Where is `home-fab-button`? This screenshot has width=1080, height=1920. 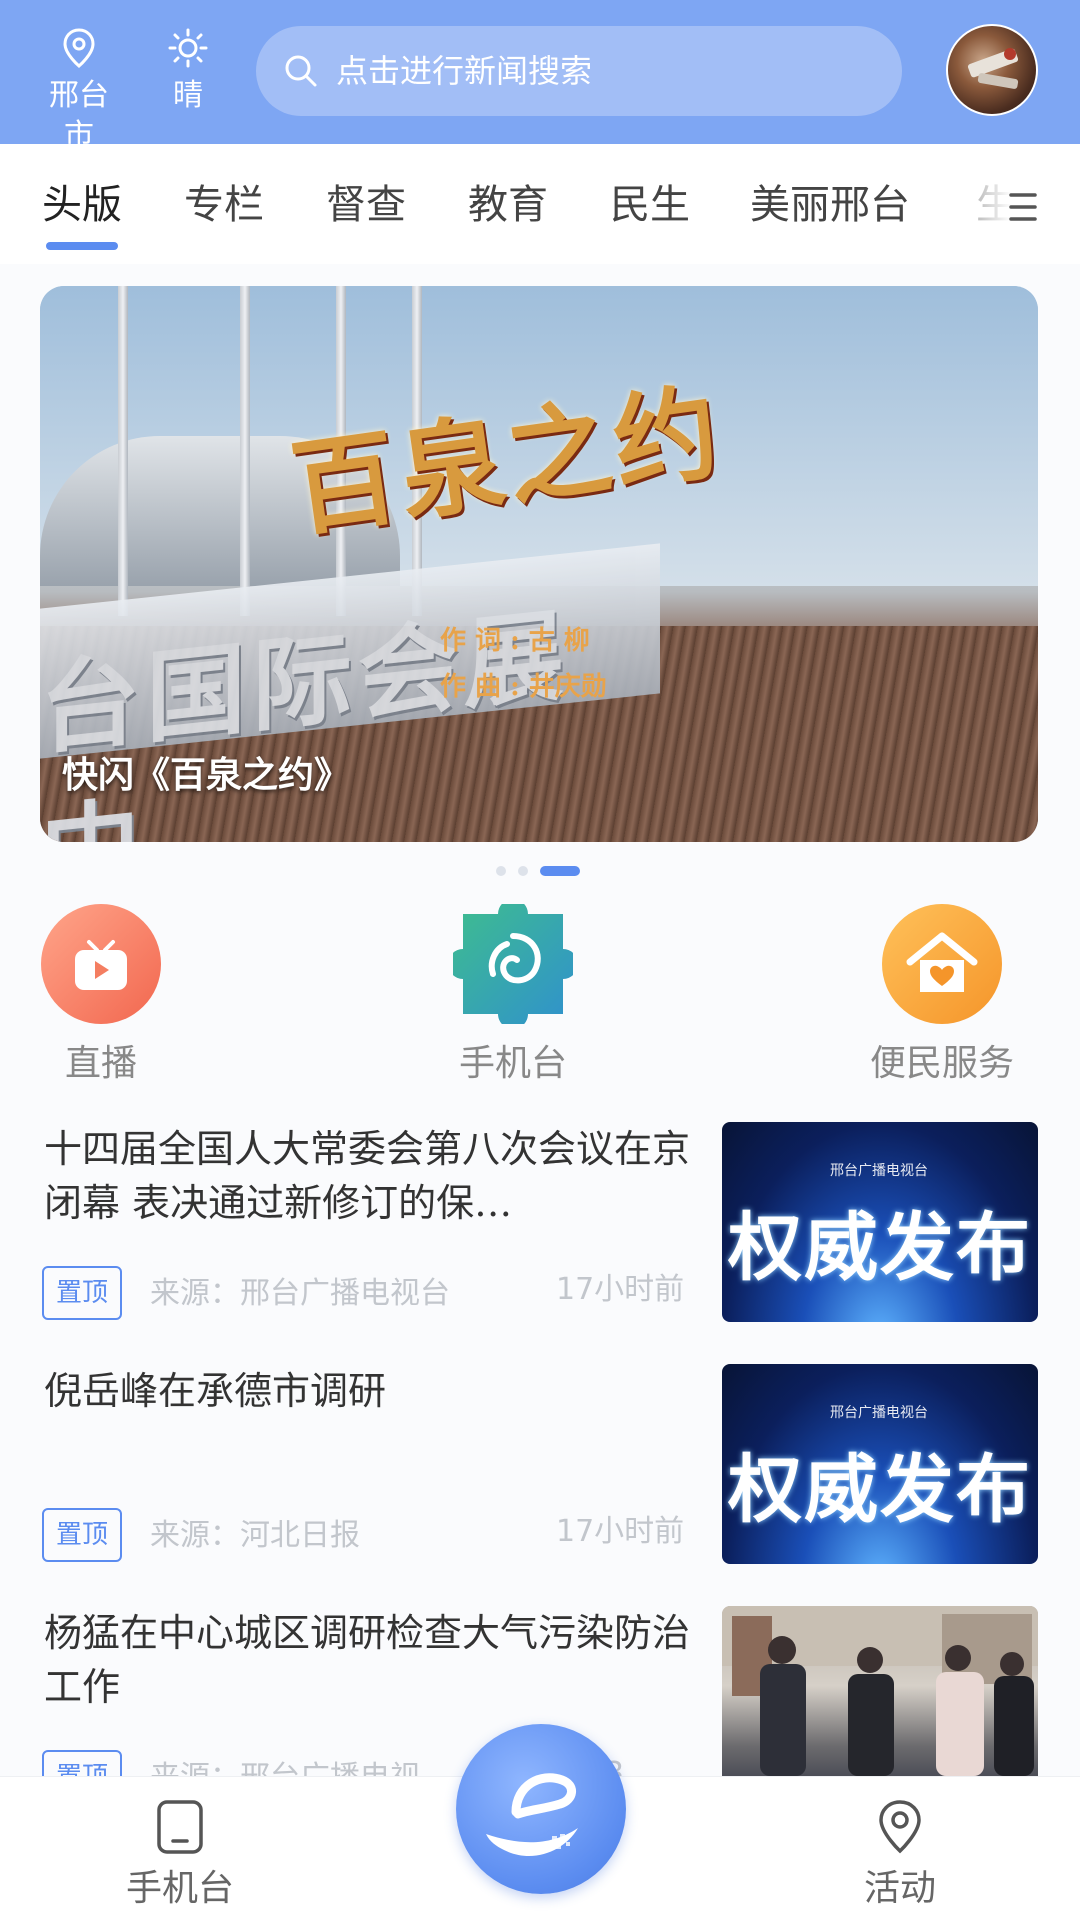 home-fab-button is located at coordinates (541, 1809).